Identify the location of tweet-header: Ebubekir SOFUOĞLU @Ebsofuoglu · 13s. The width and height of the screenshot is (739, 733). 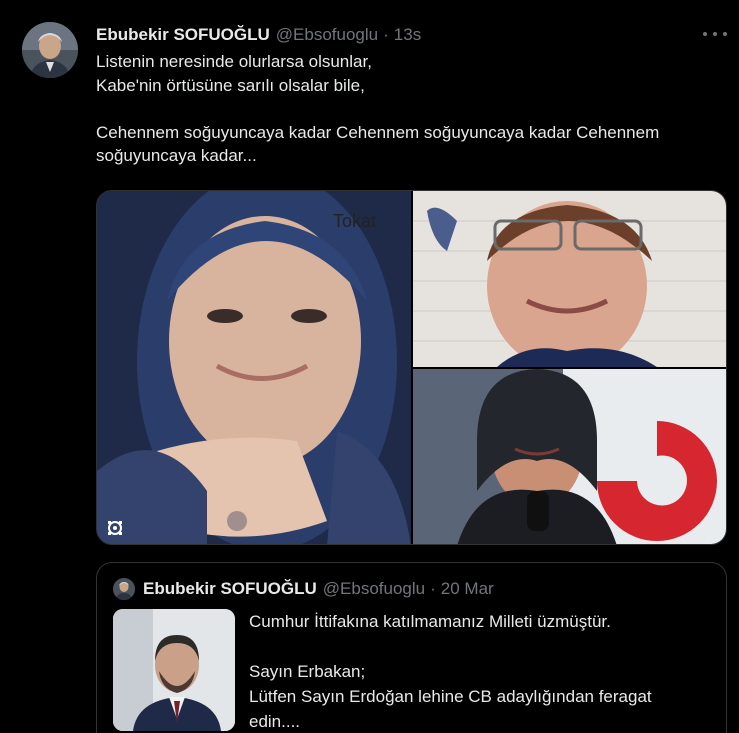
(409, 35).